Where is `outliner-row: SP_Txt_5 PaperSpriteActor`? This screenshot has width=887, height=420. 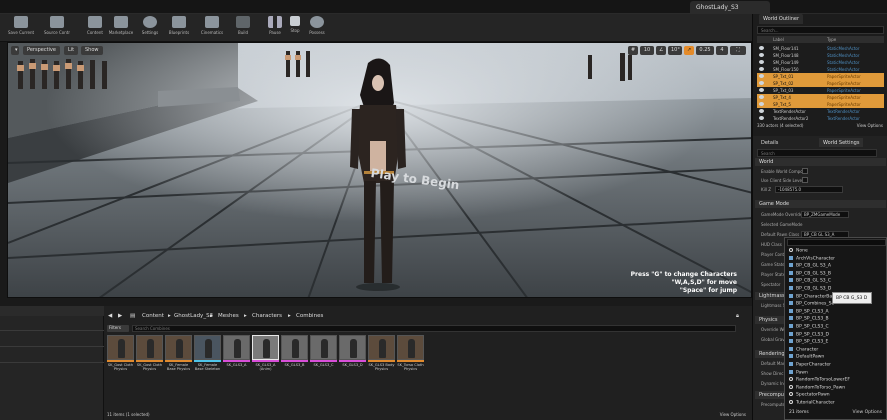 outliner-row: SP_Txt_5 PaperSpriteActor is located at coordinates (820, 104).